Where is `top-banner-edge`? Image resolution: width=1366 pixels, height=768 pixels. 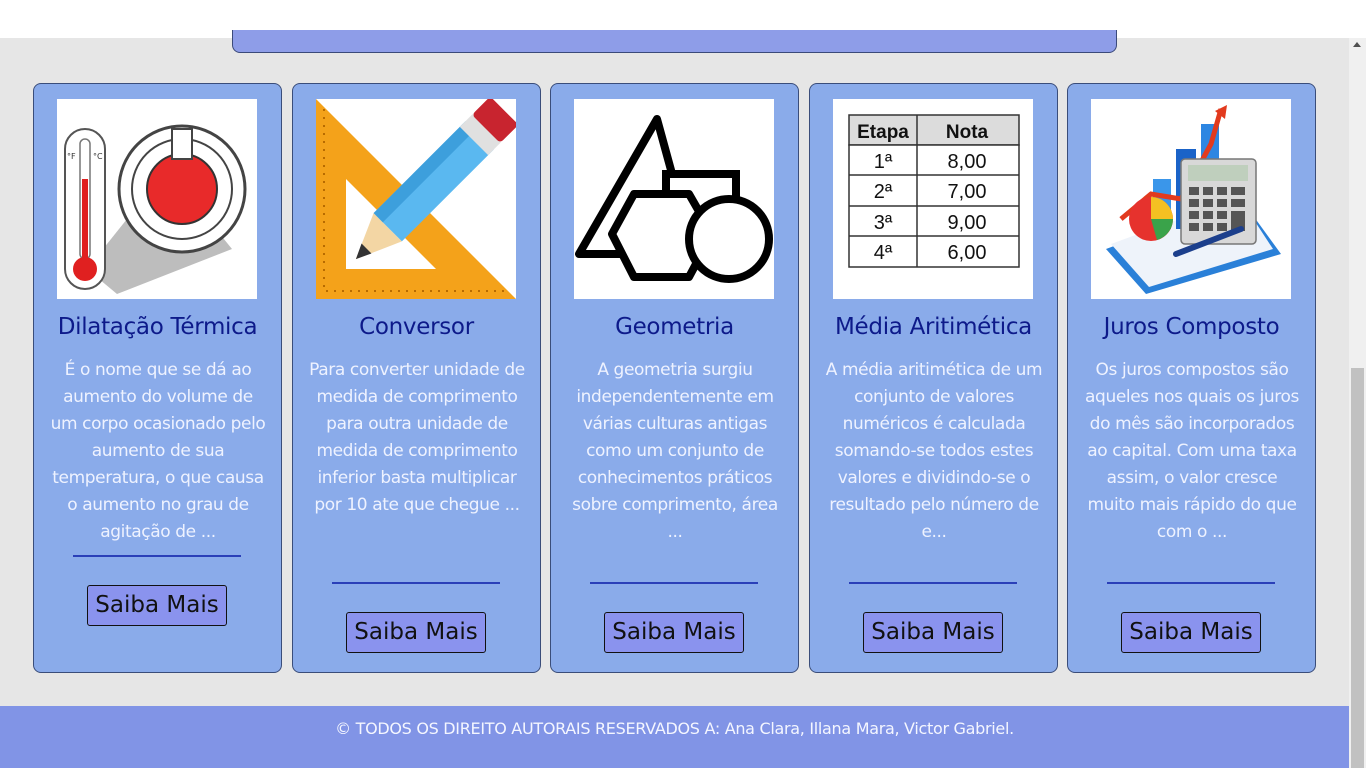 top-banner-edge is located at coordinates (674, 41).